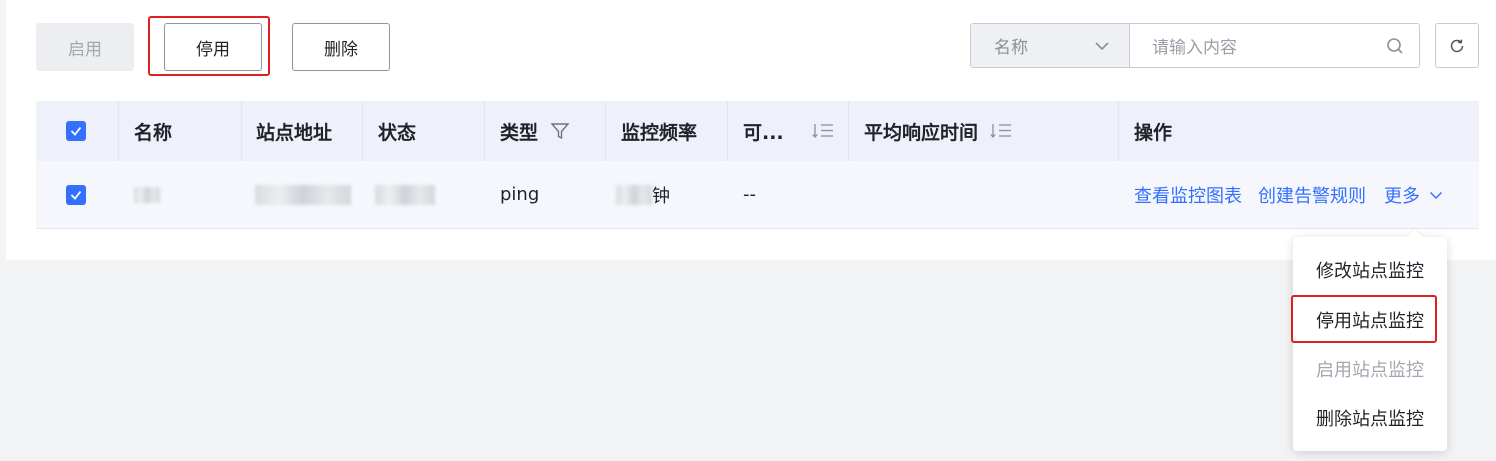 The image size is (1496, 461). I want to click on column-header-type-label: 类型, so click(519, 132).